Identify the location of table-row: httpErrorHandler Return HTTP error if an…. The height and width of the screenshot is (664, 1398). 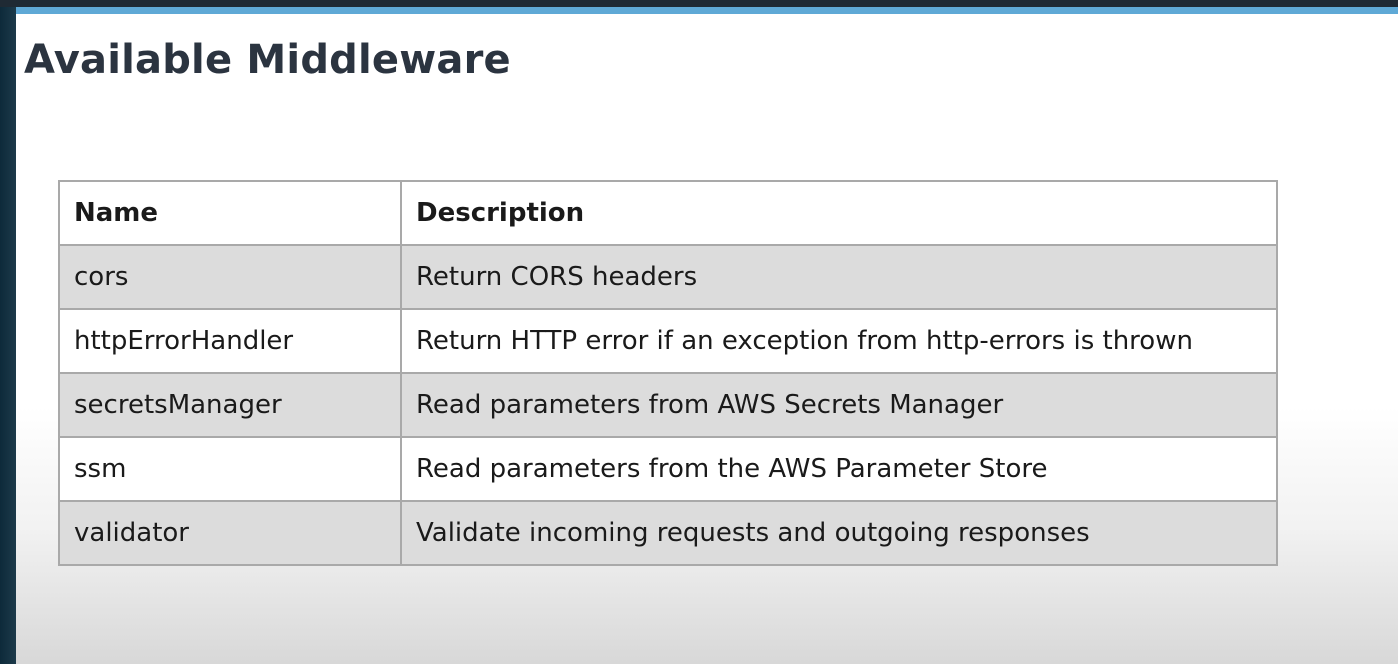
(668, 341).